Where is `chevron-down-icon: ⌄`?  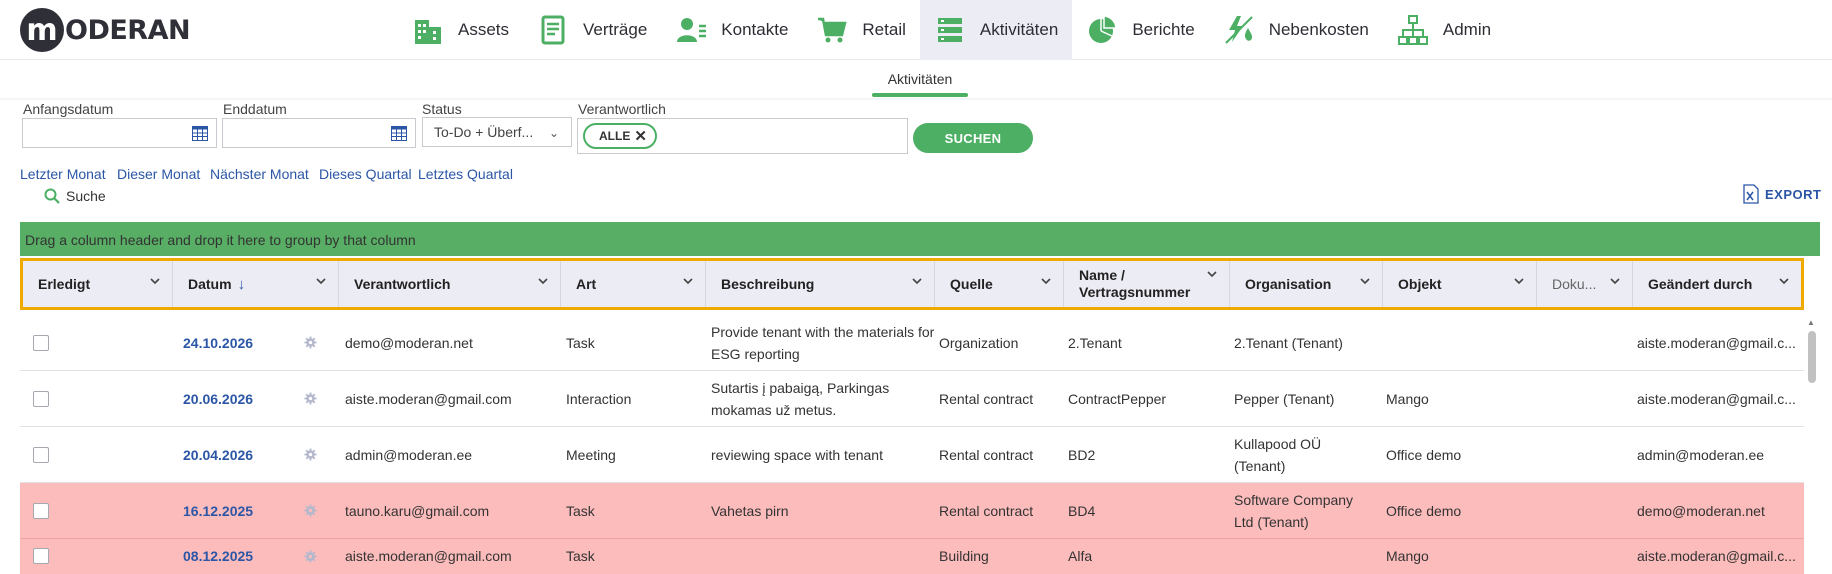
chevron-down-icon: ⌄ is located at coordinates (553, 133).